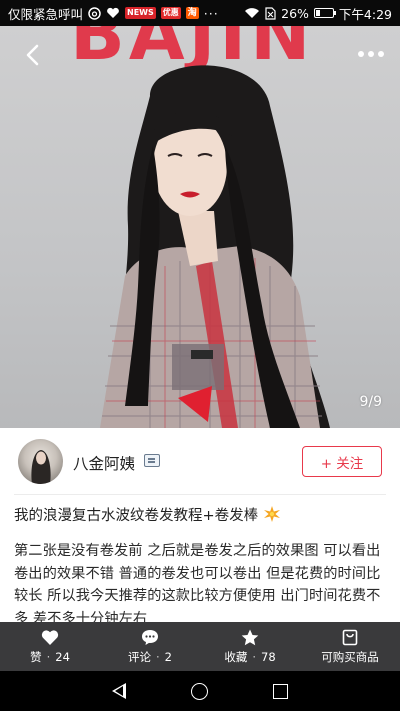  Describe the element at coordinates (271, 514) in the screenshot. I see `sparkle-icon` at that location.